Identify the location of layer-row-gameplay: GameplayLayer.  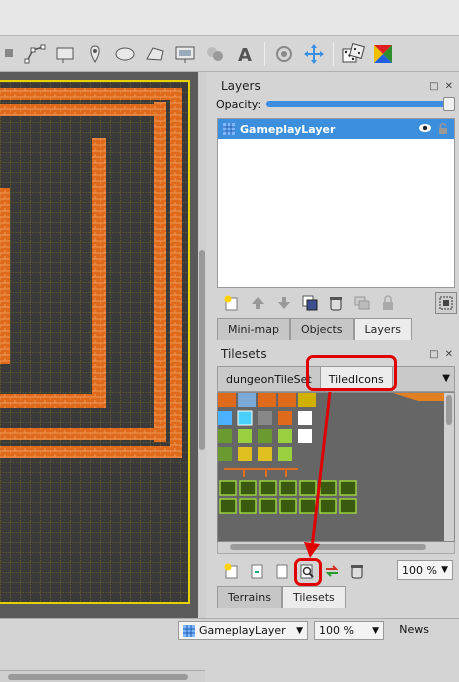
(336, 129).